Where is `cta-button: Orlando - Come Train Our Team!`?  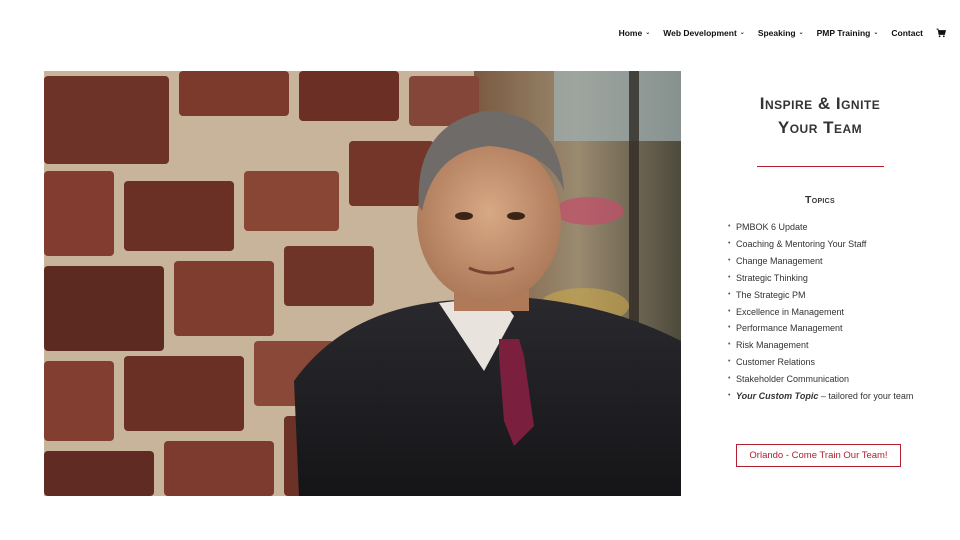
cta-button: Orlando - Come Train Our Team! is located at coordinates (818, 455).